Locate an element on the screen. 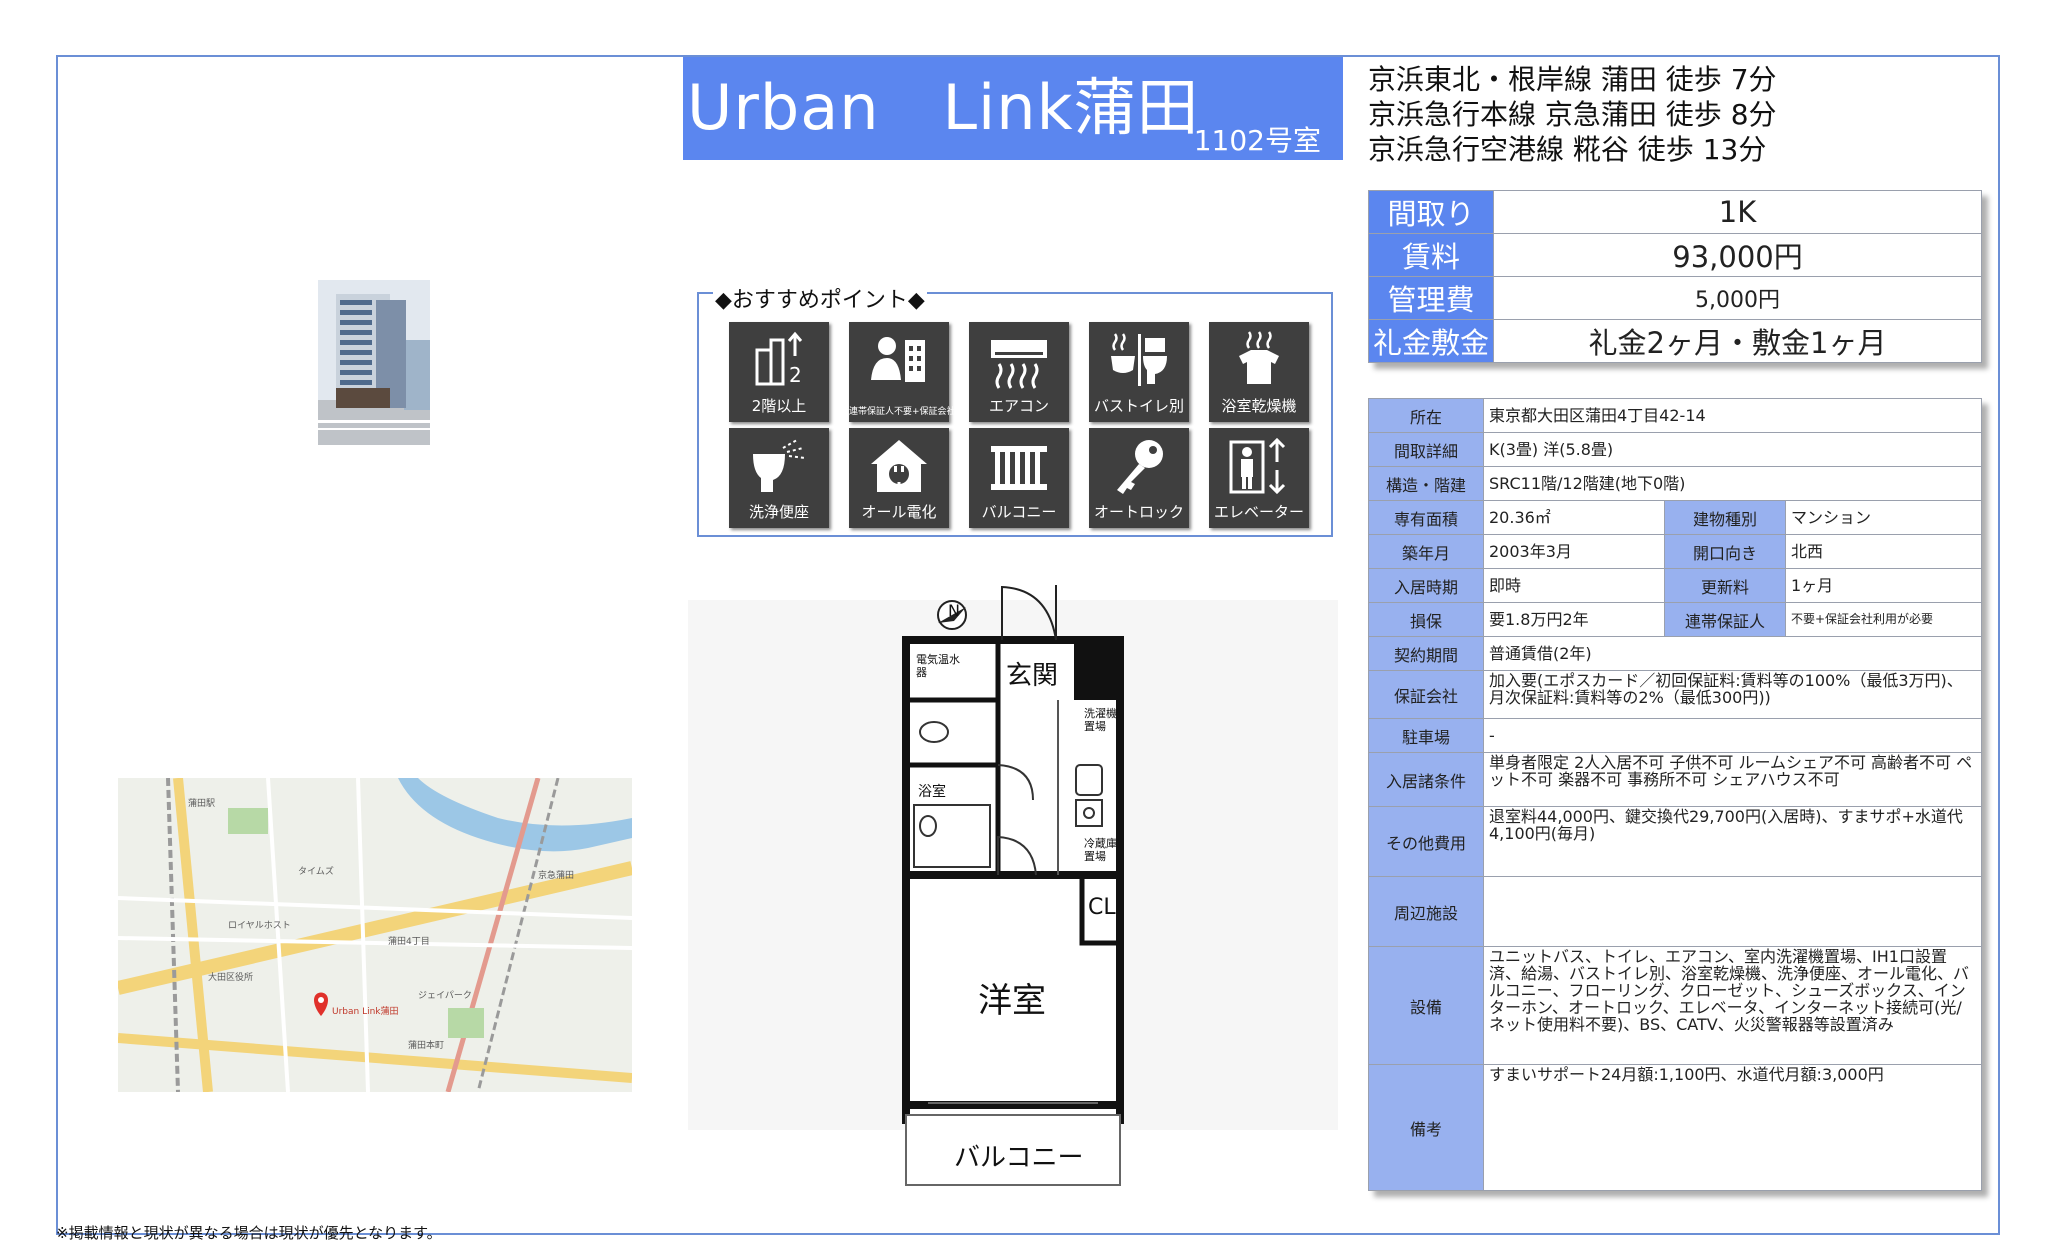 The image size is (2056, 1243). layout-value: 1K is located at coordinates (1737, 212).